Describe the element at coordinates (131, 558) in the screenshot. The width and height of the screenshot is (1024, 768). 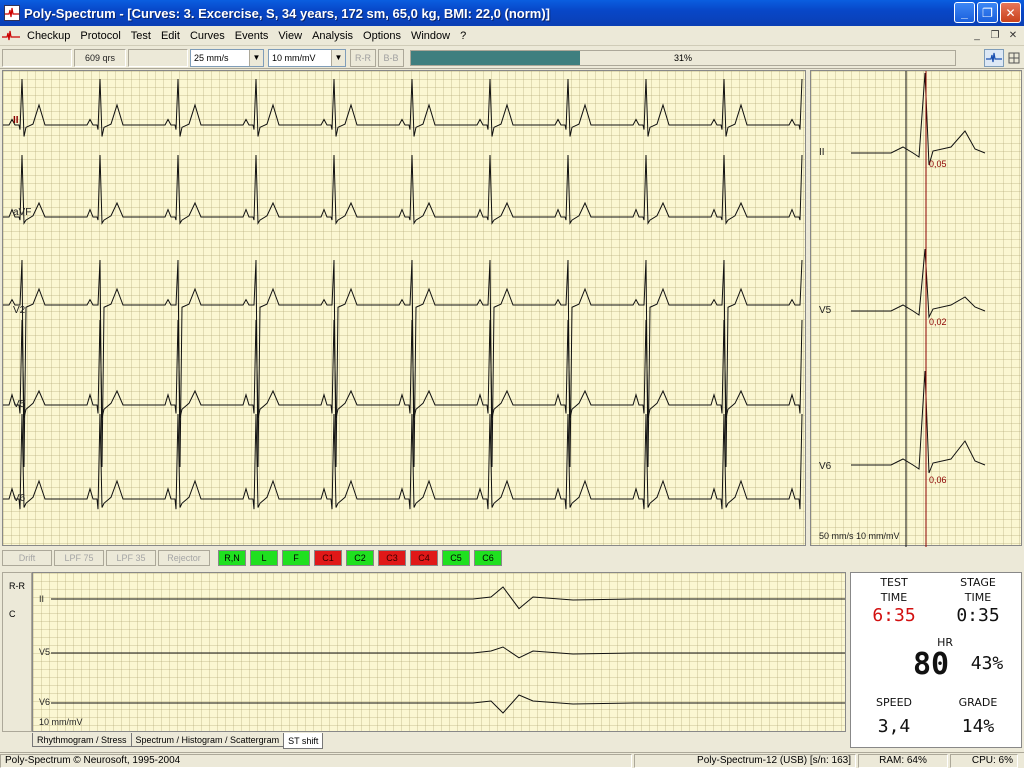
I see `lpf35-filter-button: LPF 35` at that location.